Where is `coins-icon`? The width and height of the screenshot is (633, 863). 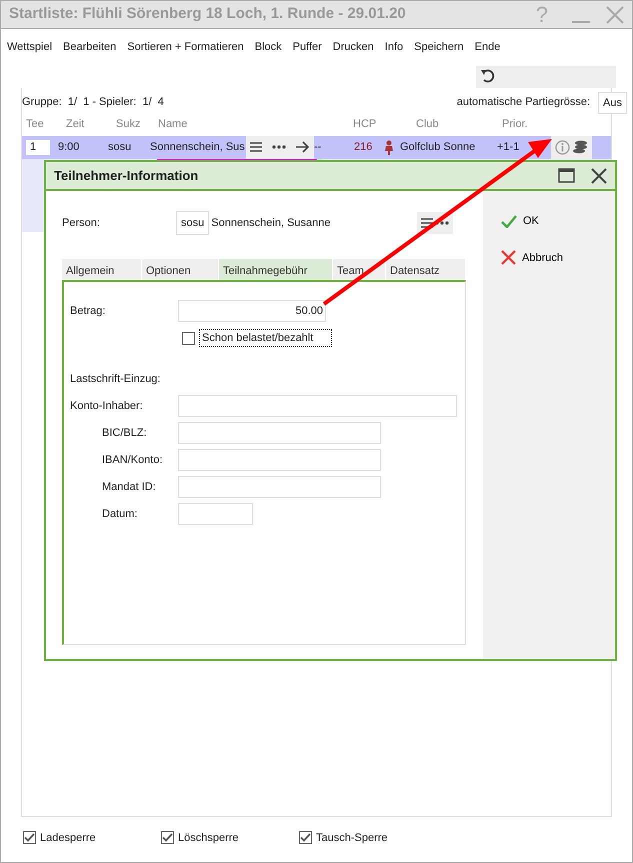 coins-icon is located at coordinates (580, 147).